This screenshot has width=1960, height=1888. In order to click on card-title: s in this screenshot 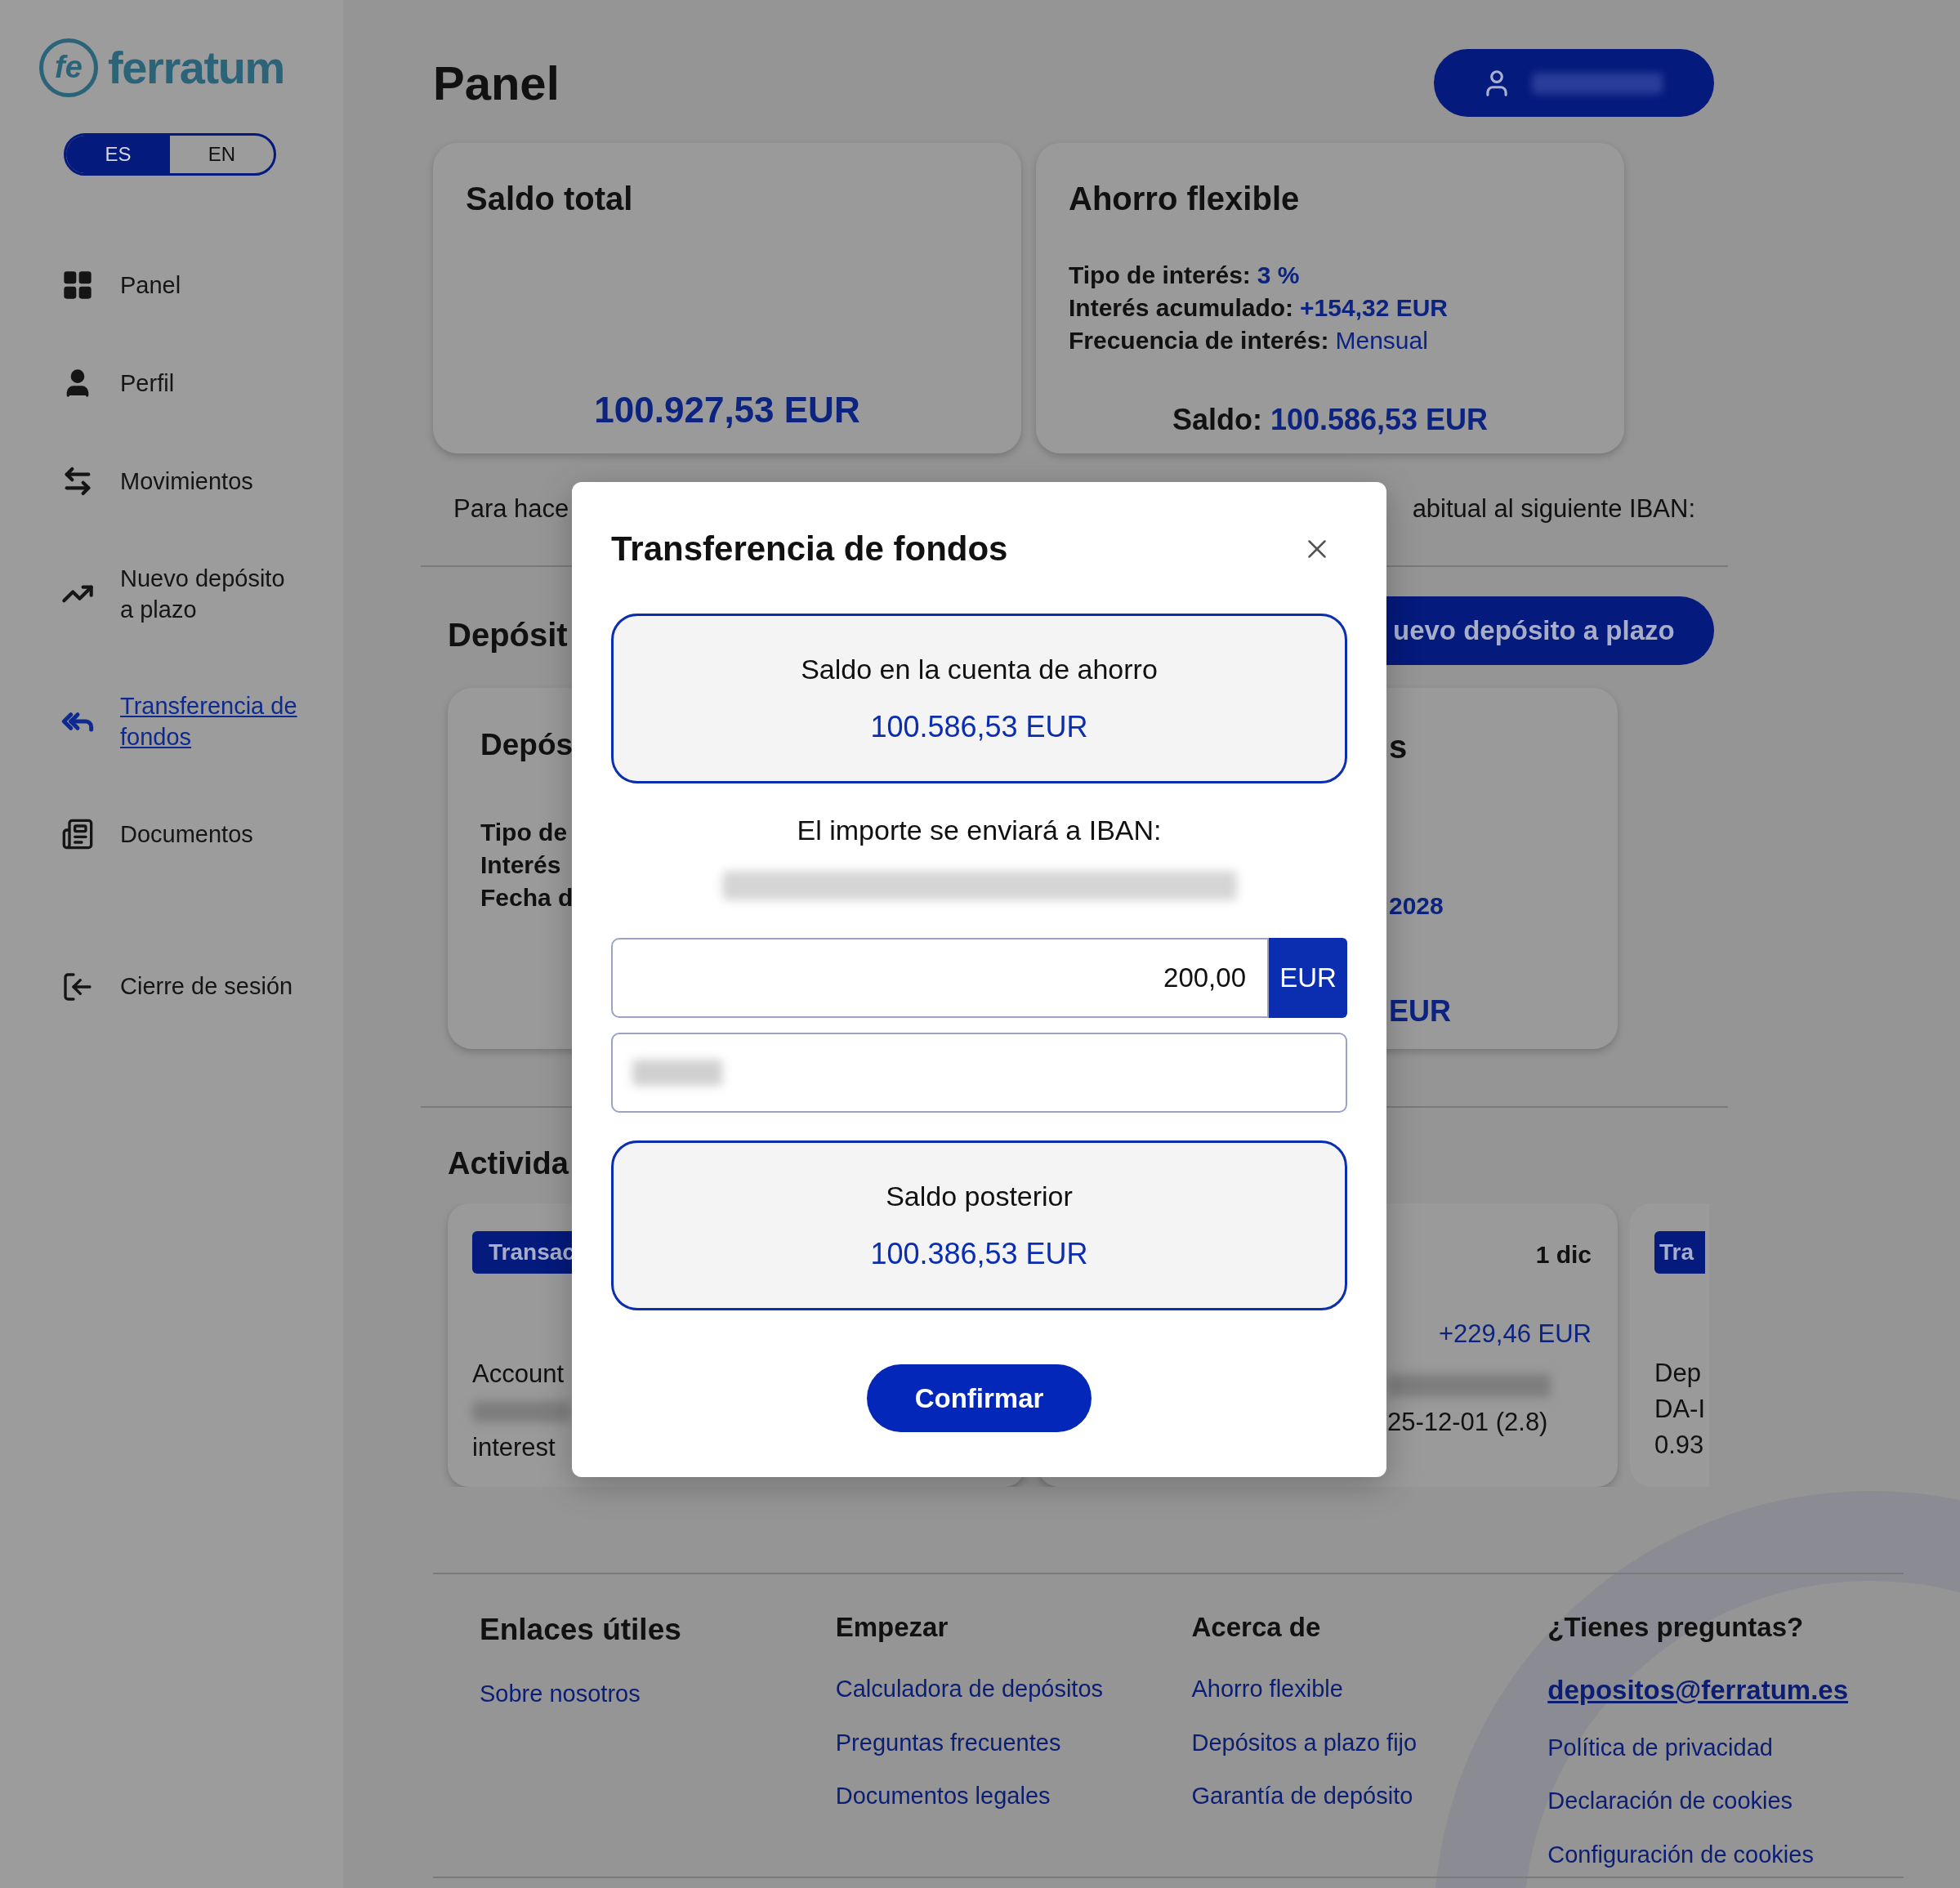, I will do `click(1399, 746)`.